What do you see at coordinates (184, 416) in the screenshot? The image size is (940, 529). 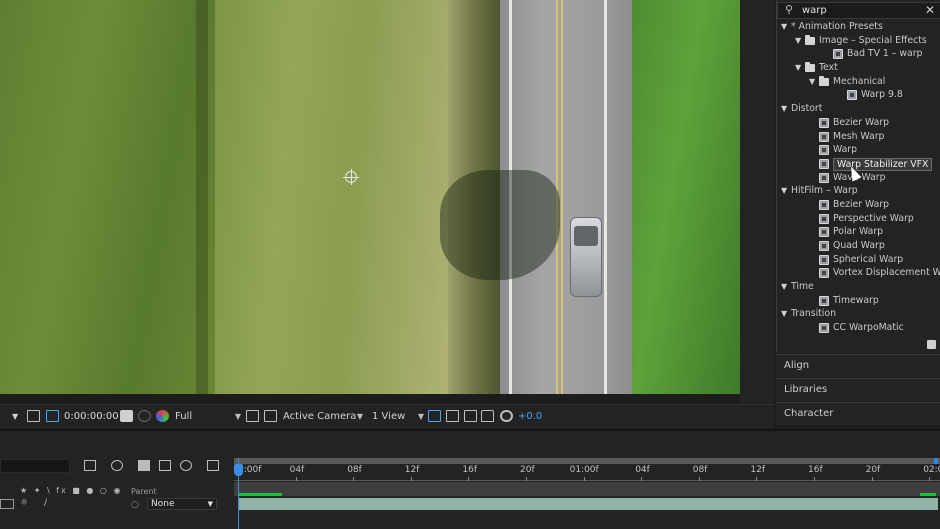 I see `resolution-value: Full` at bounding box center [184, 416].